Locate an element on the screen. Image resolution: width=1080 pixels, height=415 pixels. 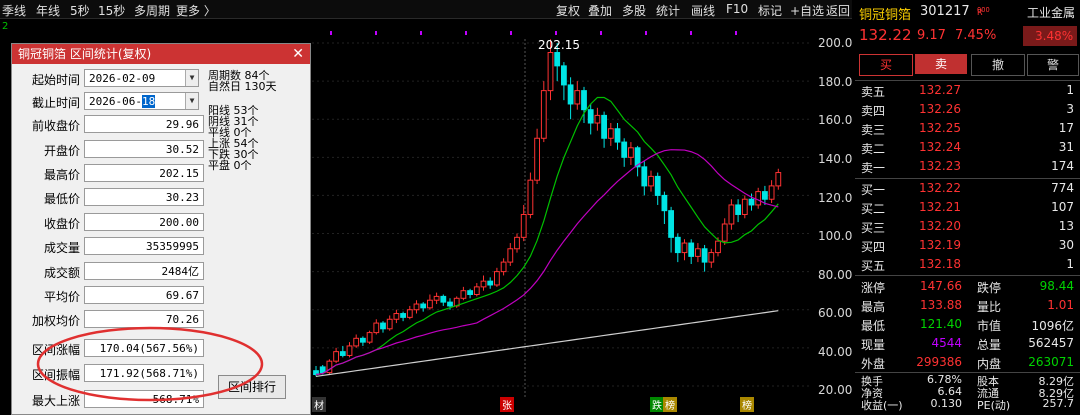
ask-row: 卖二 132.24 31 is located at coordinates (967, 148).